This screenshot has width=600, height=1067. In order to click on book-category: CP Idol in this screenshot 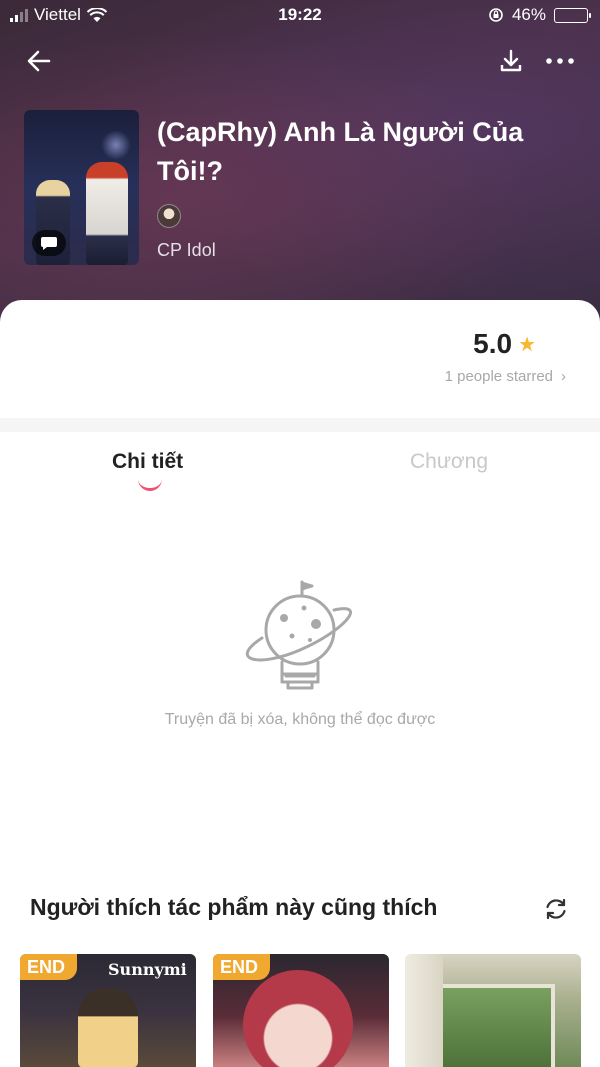, I will do `click(186, 250)`.